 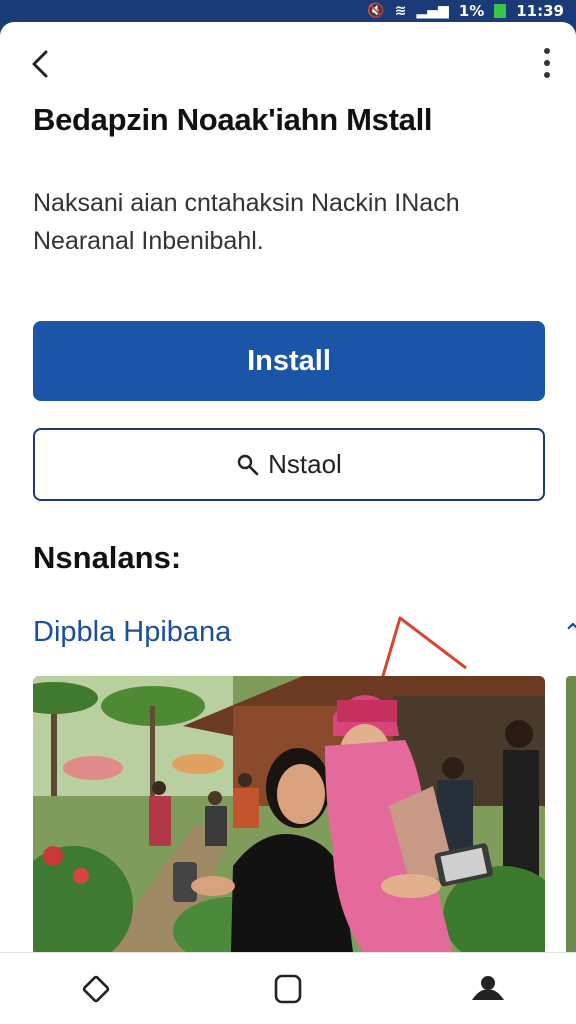 I want to click on chevron-right-icon: ⌃, so click(x=569, y=633).